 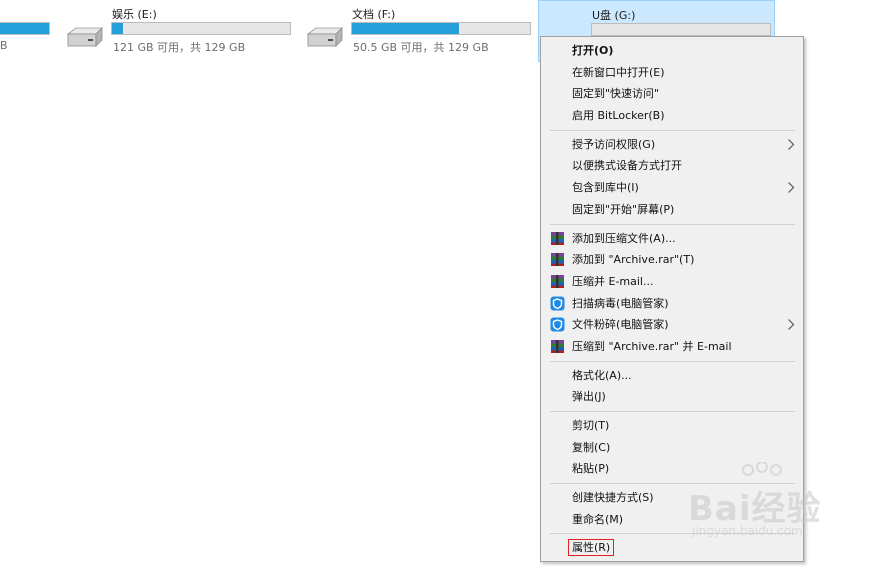 I want to click on menu-item-17: 复制(C), so click(x=672, y=448).